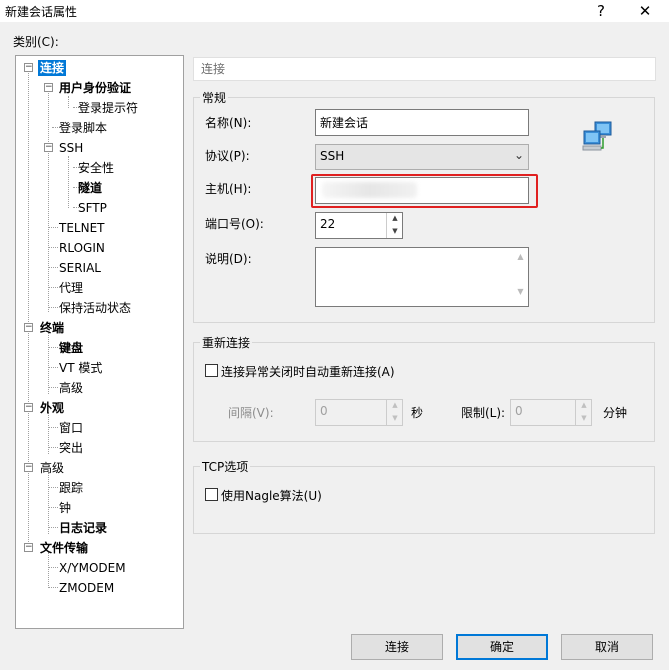 The height and width of the screenshot is (670, 669). I want to click on tree-item-window: 窗口, so click(71, 428).